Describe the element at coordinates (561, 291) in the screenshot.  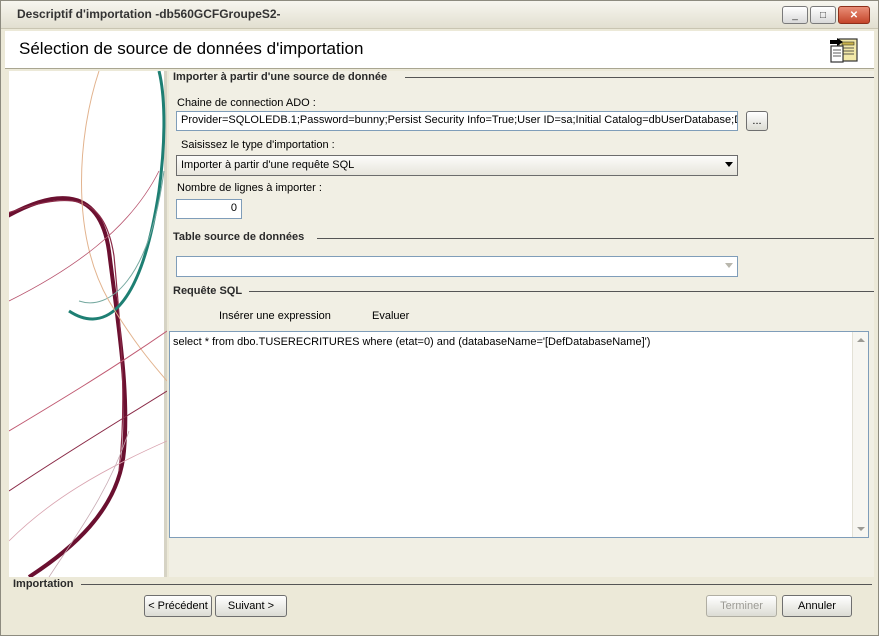
I see `sql-group-divider` at that location.